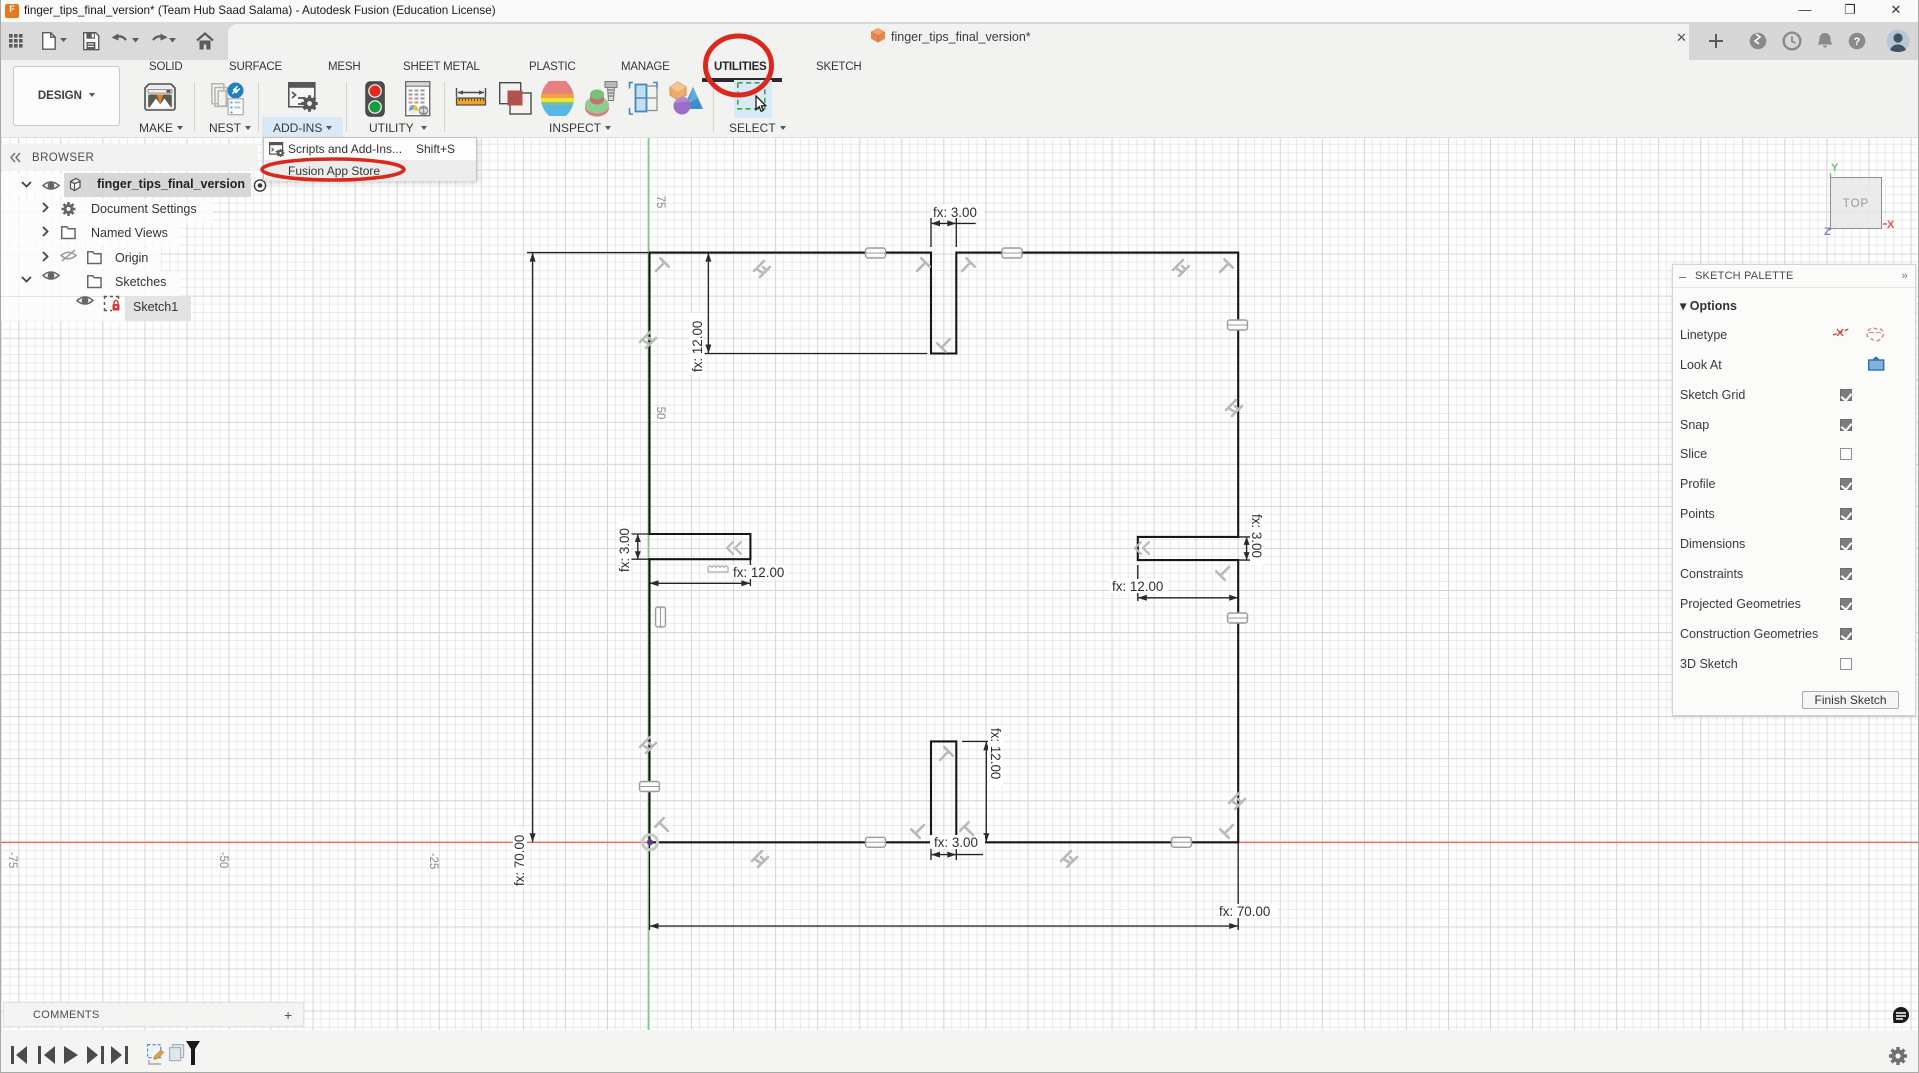 Image resolution: width=1919 pixels, height=1073 pixels. I want to click on svg-text: -25, so click(433, 861).